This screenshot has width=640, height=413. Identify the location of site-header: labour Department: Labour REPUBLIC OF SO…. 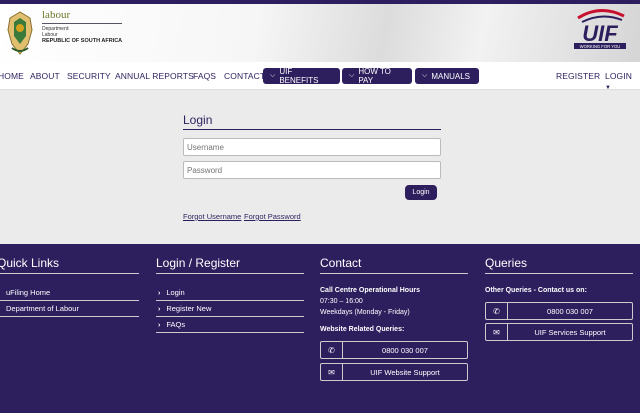
(320, 33).